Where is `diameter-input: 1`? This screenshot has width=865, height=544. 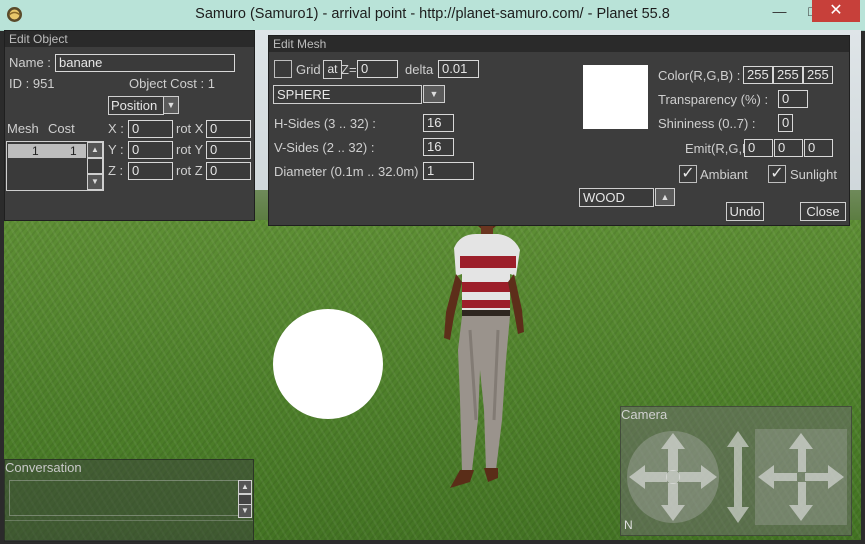 diameter-input: 1 is located at coordinates (448, 171).